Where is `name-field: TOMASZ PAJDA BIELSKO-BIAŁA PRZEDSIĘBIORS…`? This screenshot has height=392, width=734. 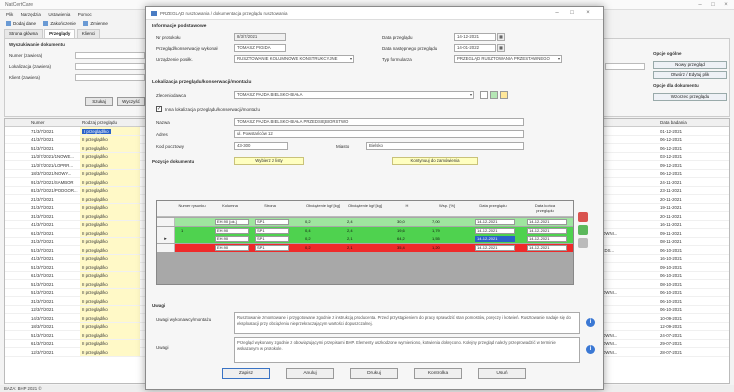 name-field: TOMASZ PAJDA BIELSKO-BIAŁA PRZEDSIĘBIORS… is located at coordinates (379, 122).